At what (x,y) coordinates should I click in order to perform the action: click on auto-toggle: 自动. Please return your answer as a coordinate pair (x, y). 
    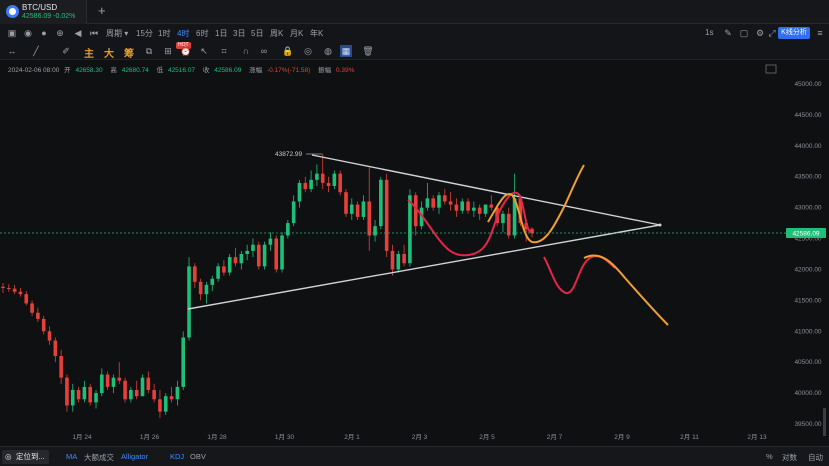
    Looking at the image, I should click on (815, 457).